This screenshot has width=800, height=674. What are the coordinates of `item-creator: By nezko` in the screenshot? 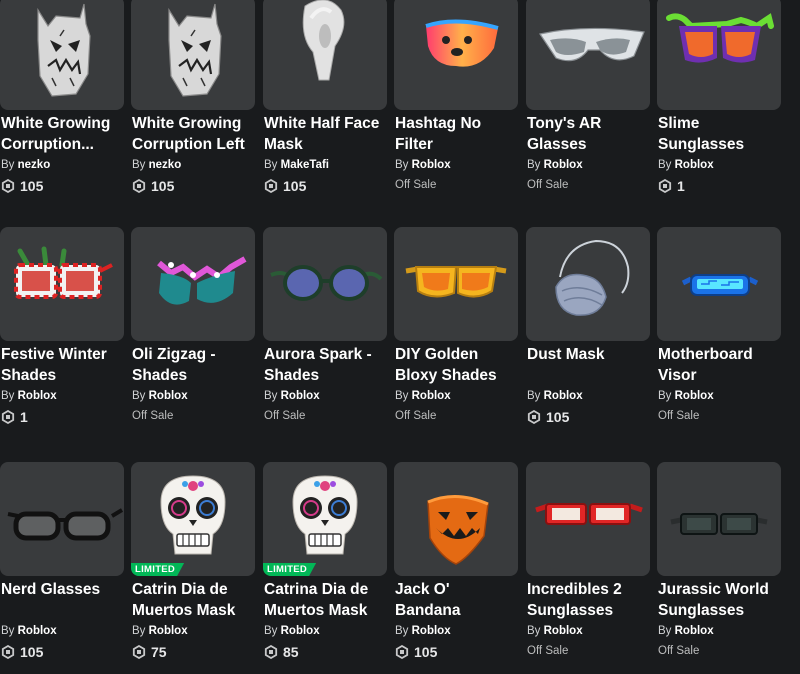 It's located at (25, 165).